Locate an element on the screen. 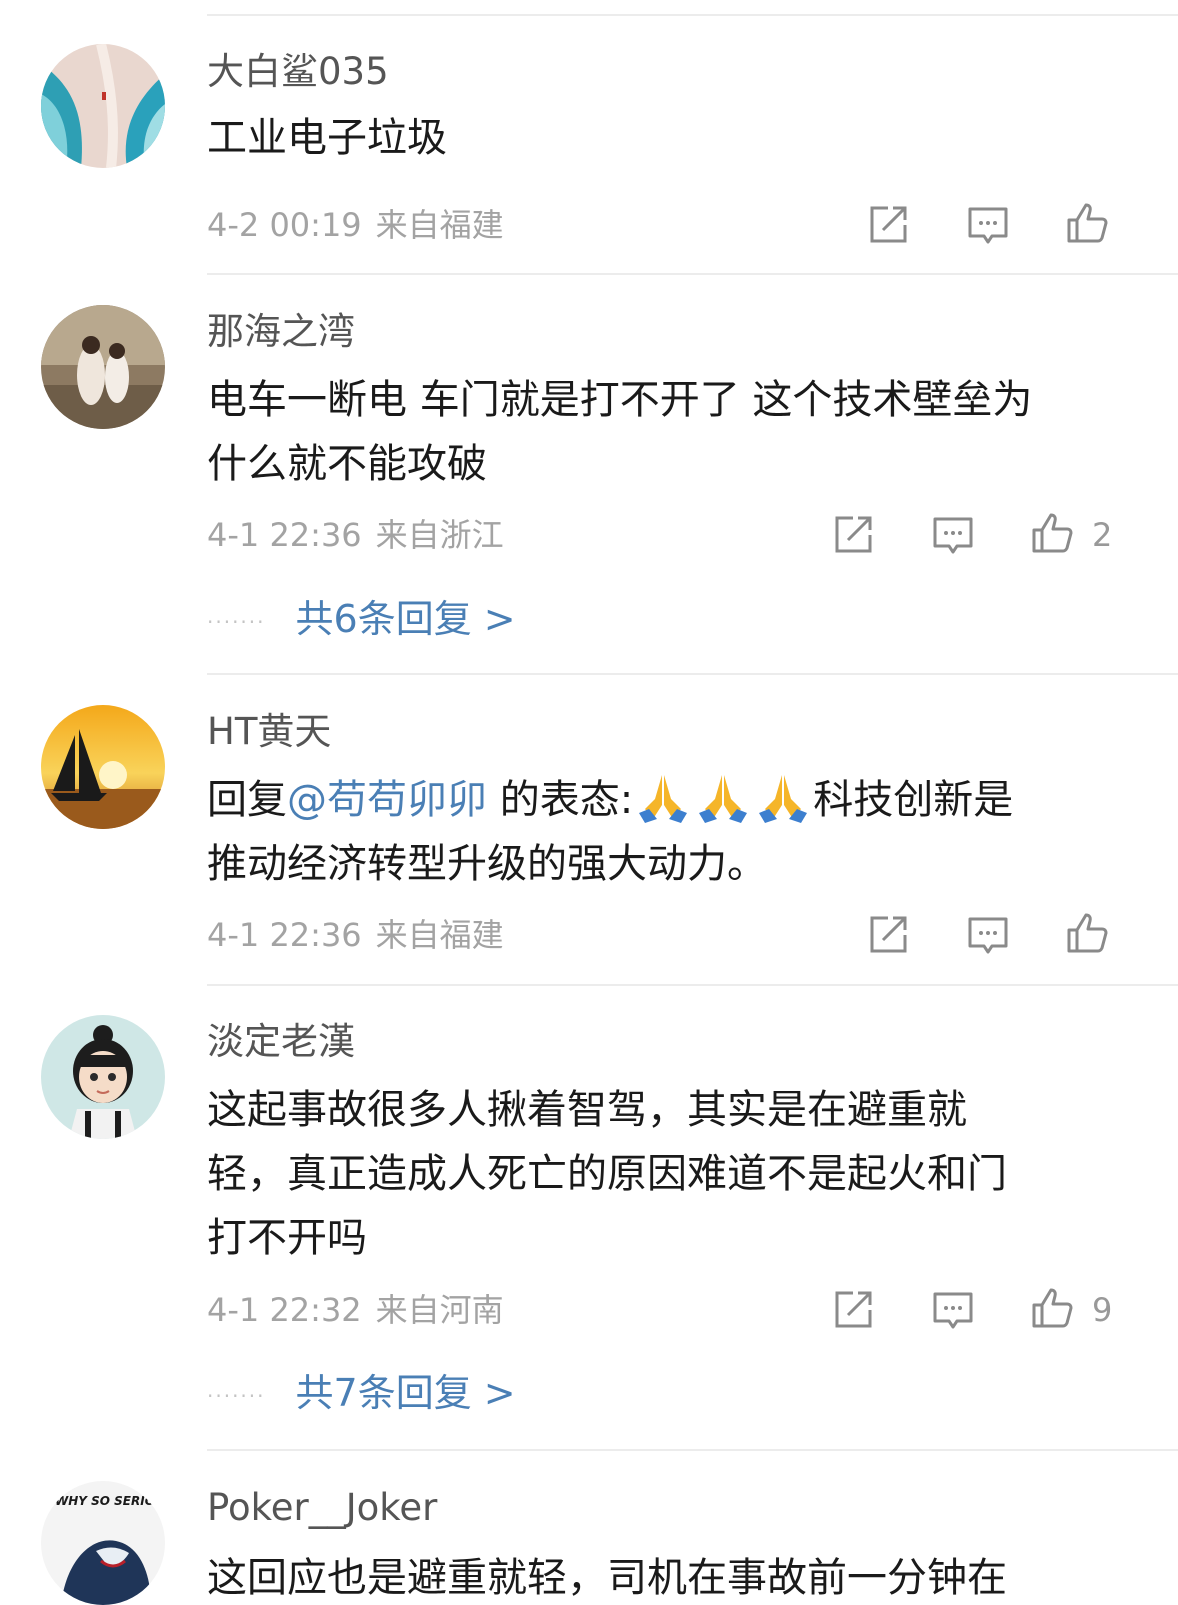  view-replies-button: 共7条回复 > is located at coordinates (406, 1393).